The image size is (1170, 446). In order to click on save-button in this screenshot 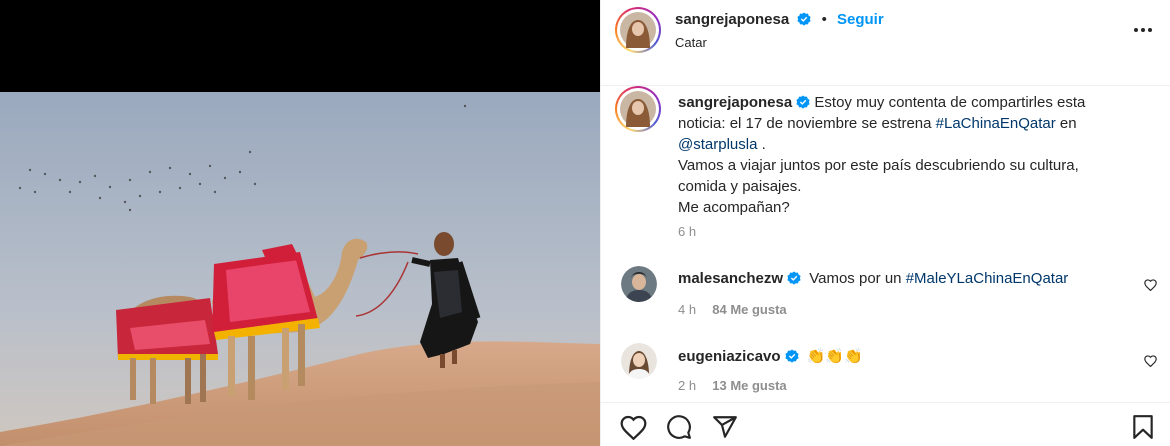, I will do `click(1143, 427)`.